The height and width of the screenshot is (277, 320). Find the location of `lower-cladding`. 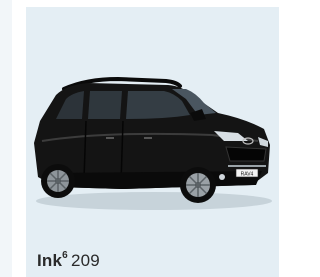

lower-cladding is located at coordinates (154, 180).